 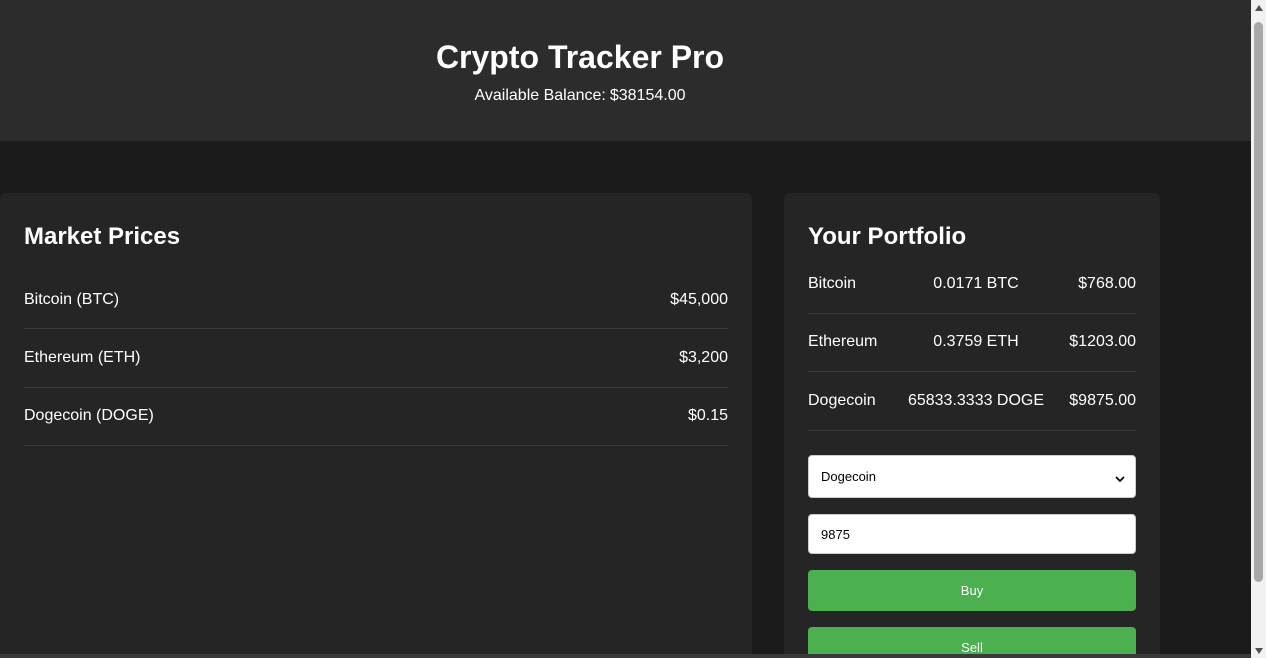 I want to click on scroll-up-arrow-icon, so click(x=1258, y=7).